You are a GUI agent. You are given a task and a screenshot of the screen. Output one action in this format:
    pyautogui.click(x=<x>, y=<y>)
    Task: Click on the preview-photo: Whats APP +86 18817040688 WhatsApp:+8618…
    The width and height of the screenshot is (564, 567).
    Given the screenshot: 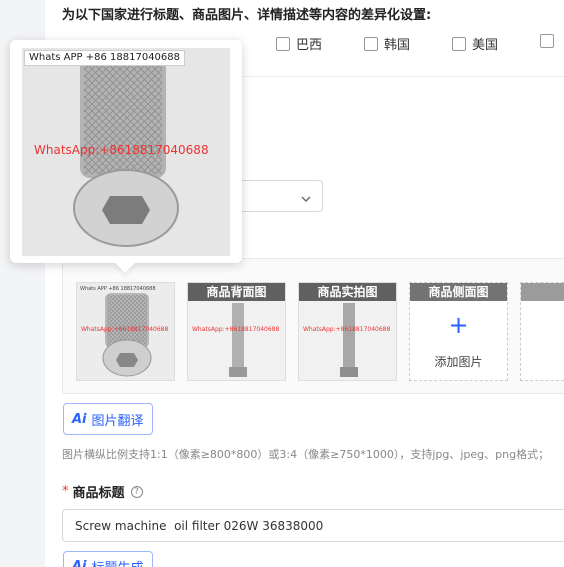 What is the action you would take?
    pyautogui.click(x=126, y=152)
    